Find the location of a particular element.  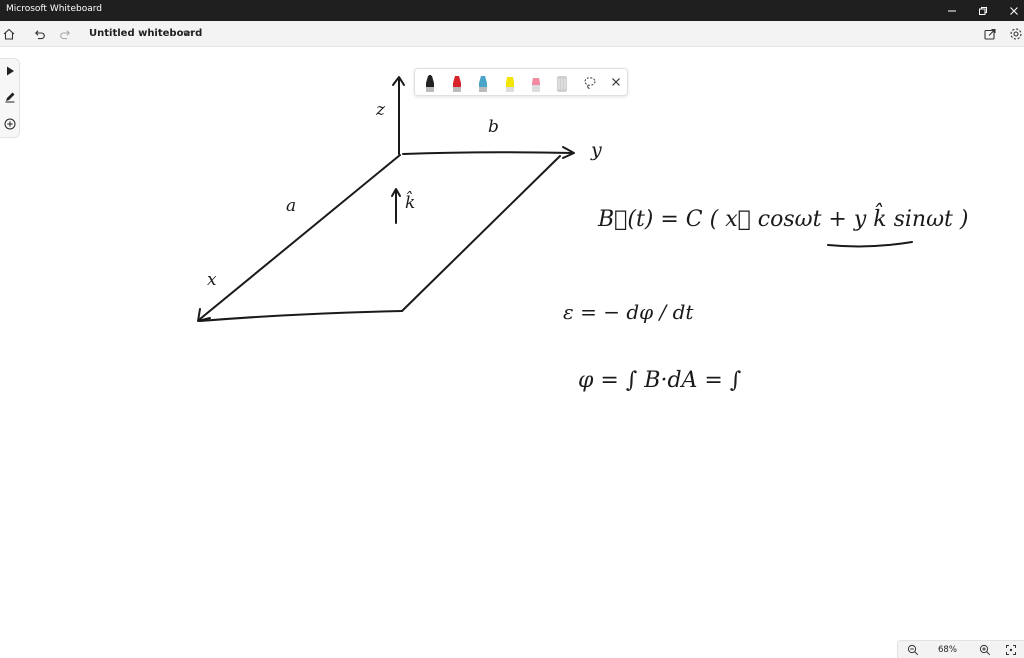

underline-stroke is located at coordinates (870, 244).